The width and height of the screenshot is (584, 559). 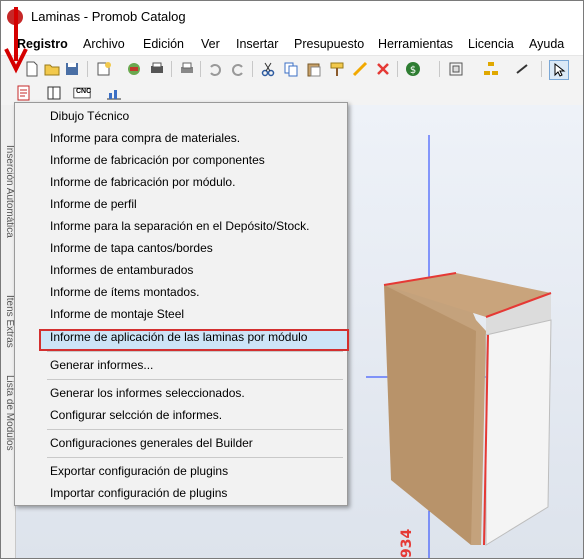 What do you see at coordinates (383, 69) in the screenshot?
I see `delete-icon` at bounding box center [383, 69].